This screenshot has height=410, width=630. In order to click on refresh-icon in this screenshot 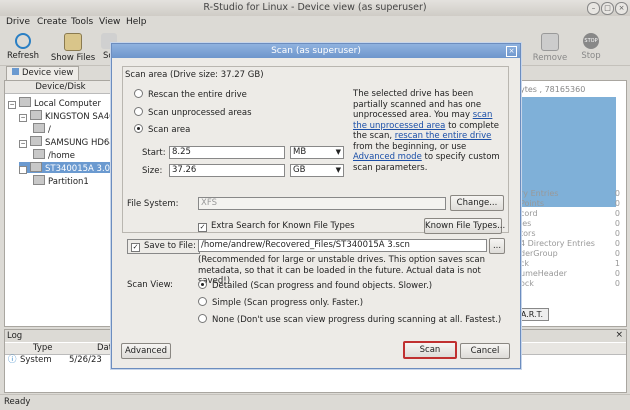, I will do `click(23, 41)`.